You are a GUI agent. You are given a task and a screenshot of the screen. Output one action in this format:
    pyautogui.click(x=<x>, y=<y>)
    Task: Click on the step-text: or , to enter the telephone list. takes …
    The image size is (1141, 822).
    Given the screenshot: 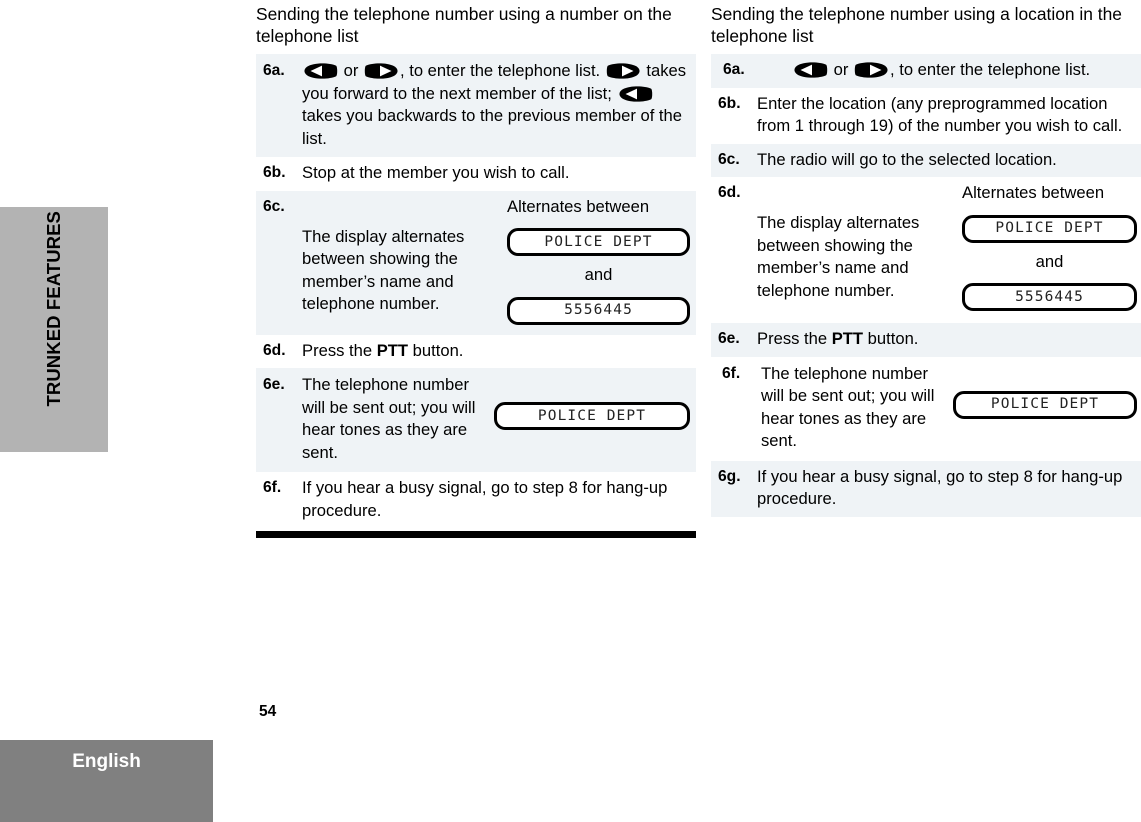 What is the action you would take?
    pyautogui.click(x=499, y=105)
    